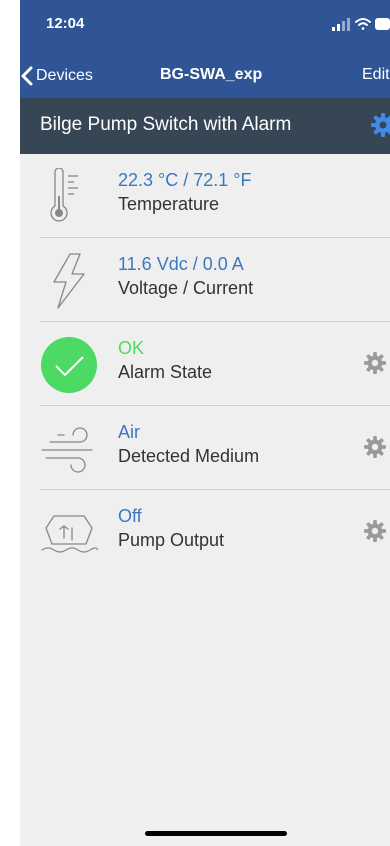 The width and height of the screenshot is (390, 846). I want to click on device-header: Bilge Pump Switch with Alarm, so click(205, 126).